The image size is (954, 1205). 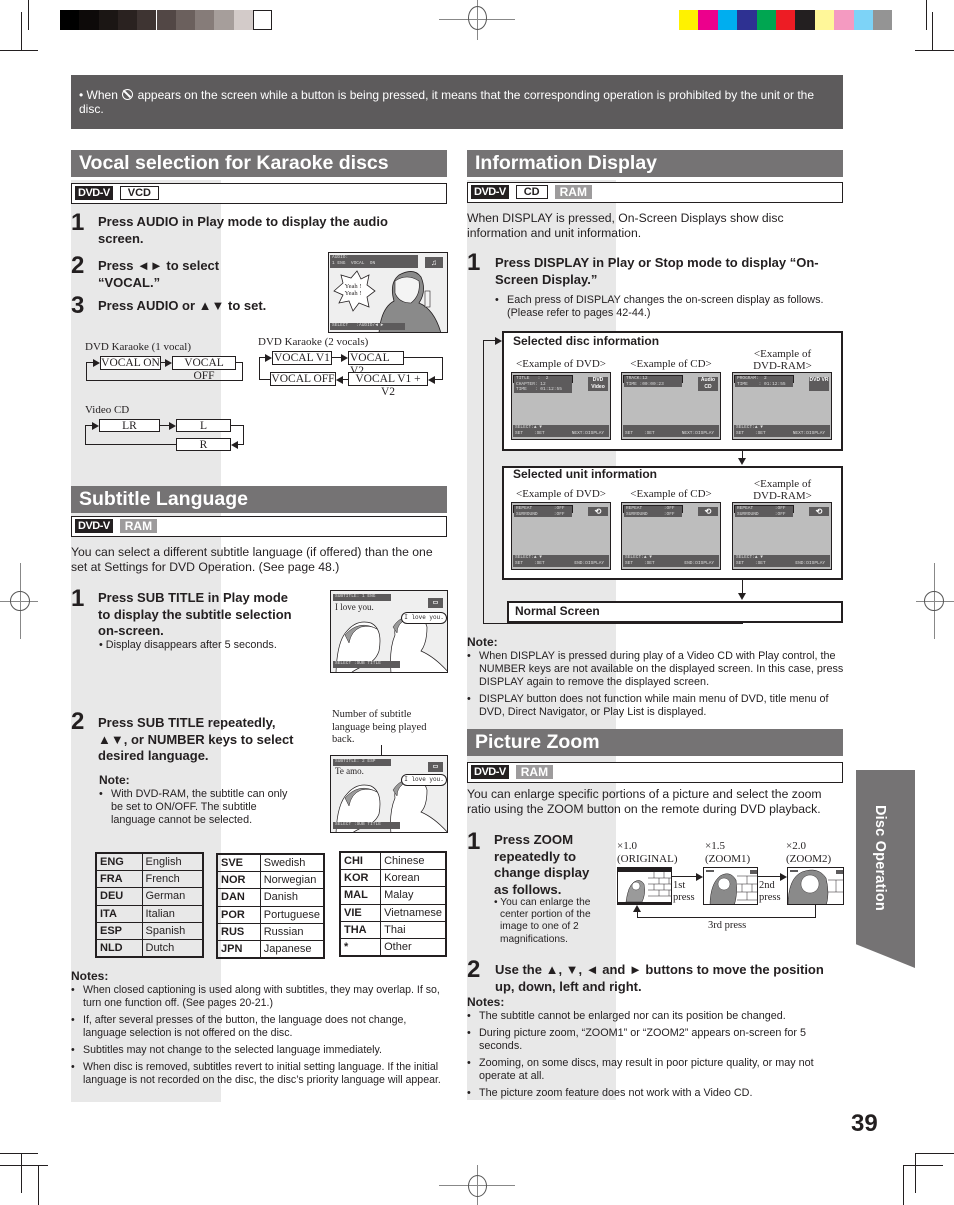 What do you see at coordinates (647, 852) in the screenshot?
I see `zoom-label-original: ×1.0 (ORIGINAL)` at bounding box center [647, 852].